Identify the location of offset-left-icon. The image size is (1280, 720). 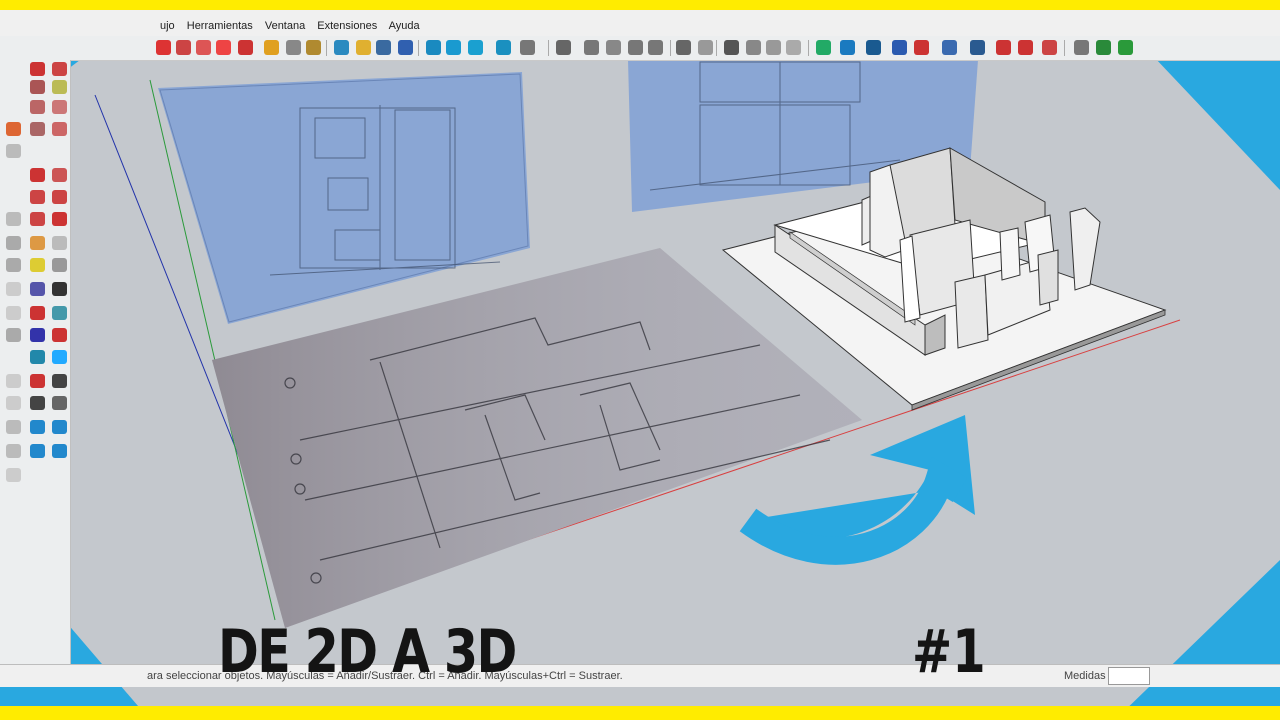
(37, 219).